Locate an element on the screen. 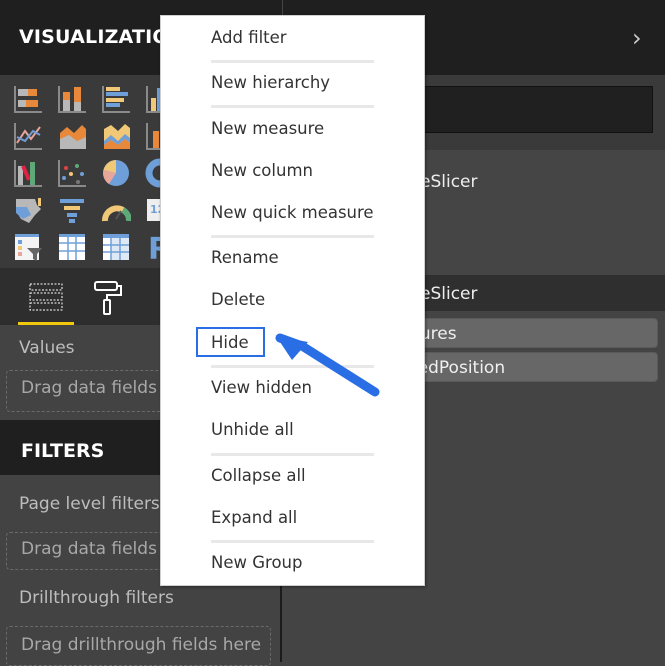 The image size is (665, 666). menu-item-expand-all: Expand all is located at coordinates (254, 517).